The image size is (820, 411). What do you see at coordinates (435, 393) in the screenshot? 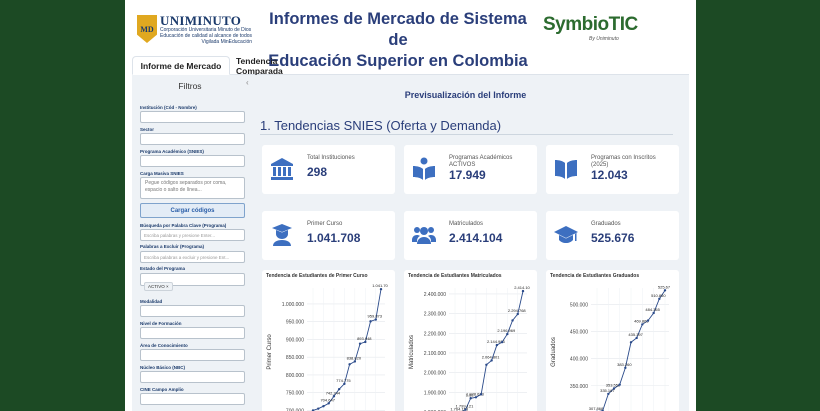
I see `y-tick-label: 1.900.000` at bounding box center [435, 393].